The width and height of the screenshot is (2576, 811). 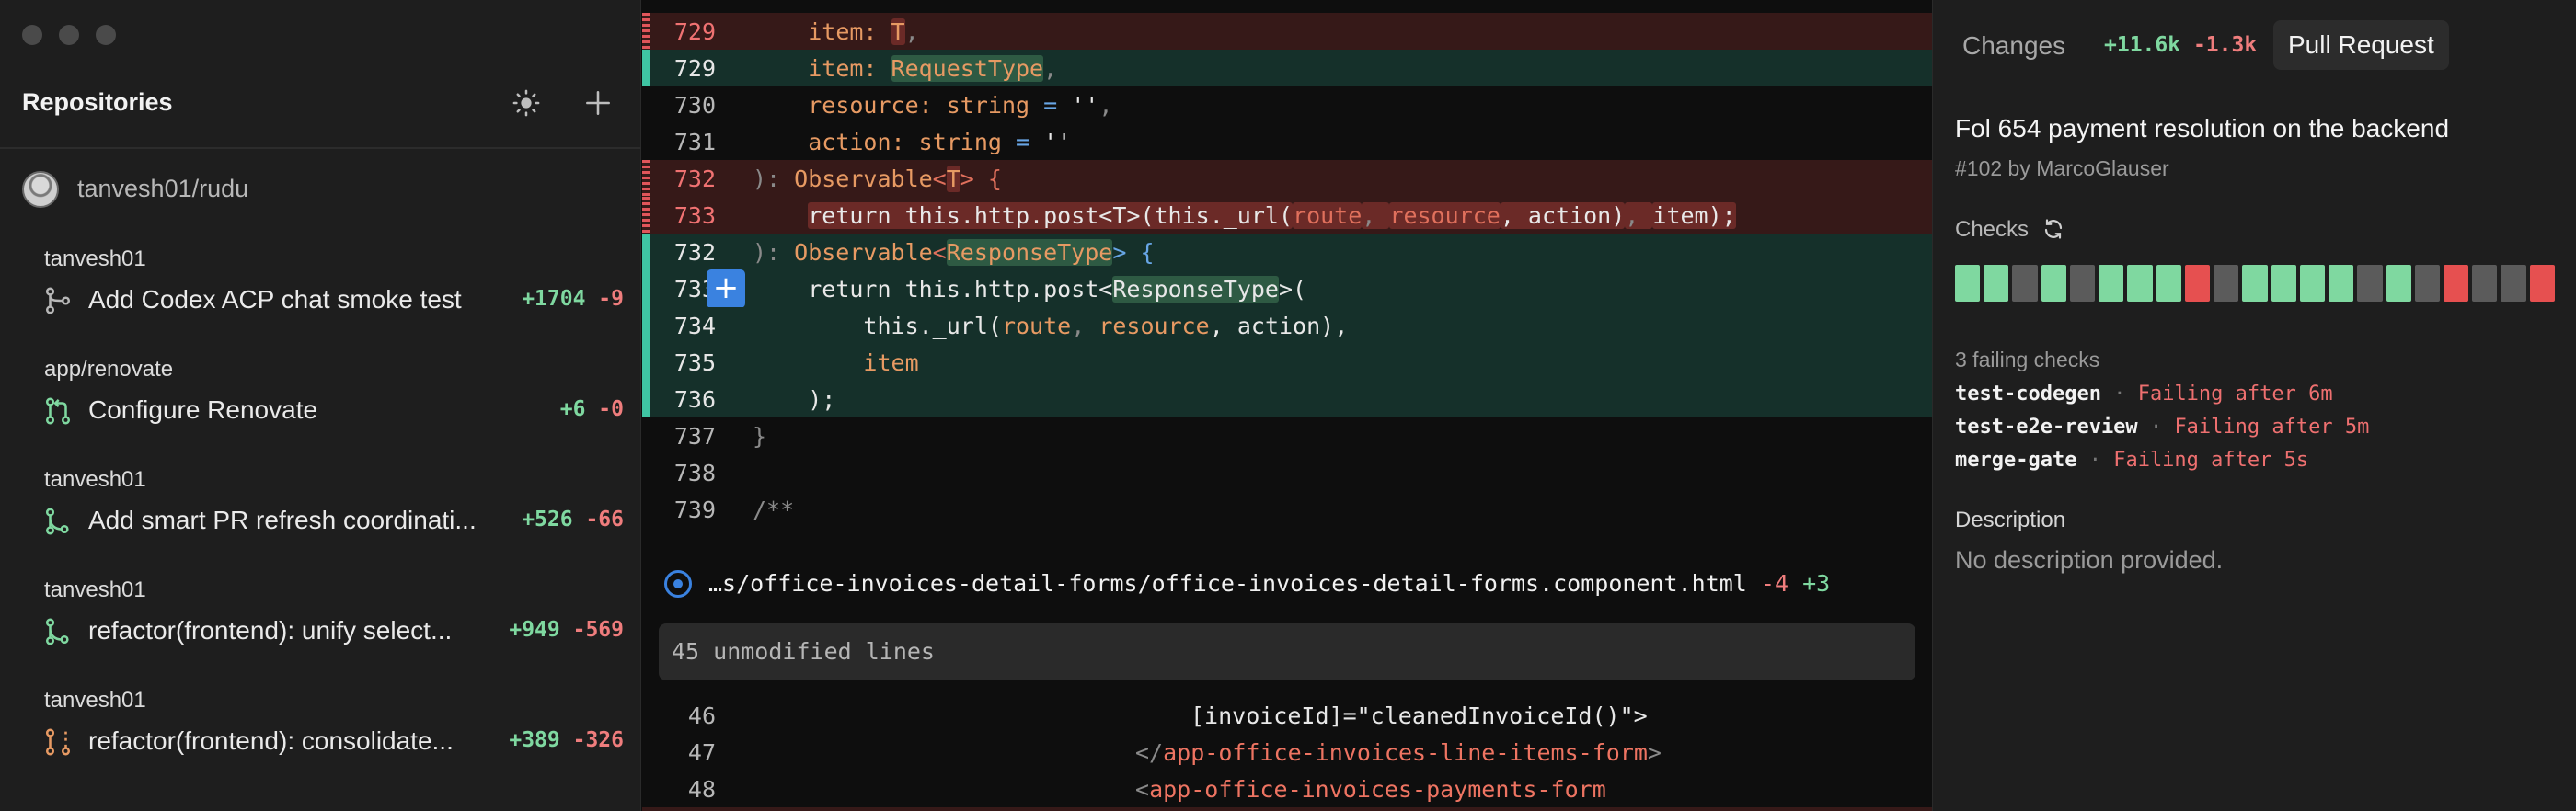 I want to click on pr-title: Configure Renovate, so click(x=203, y=409).